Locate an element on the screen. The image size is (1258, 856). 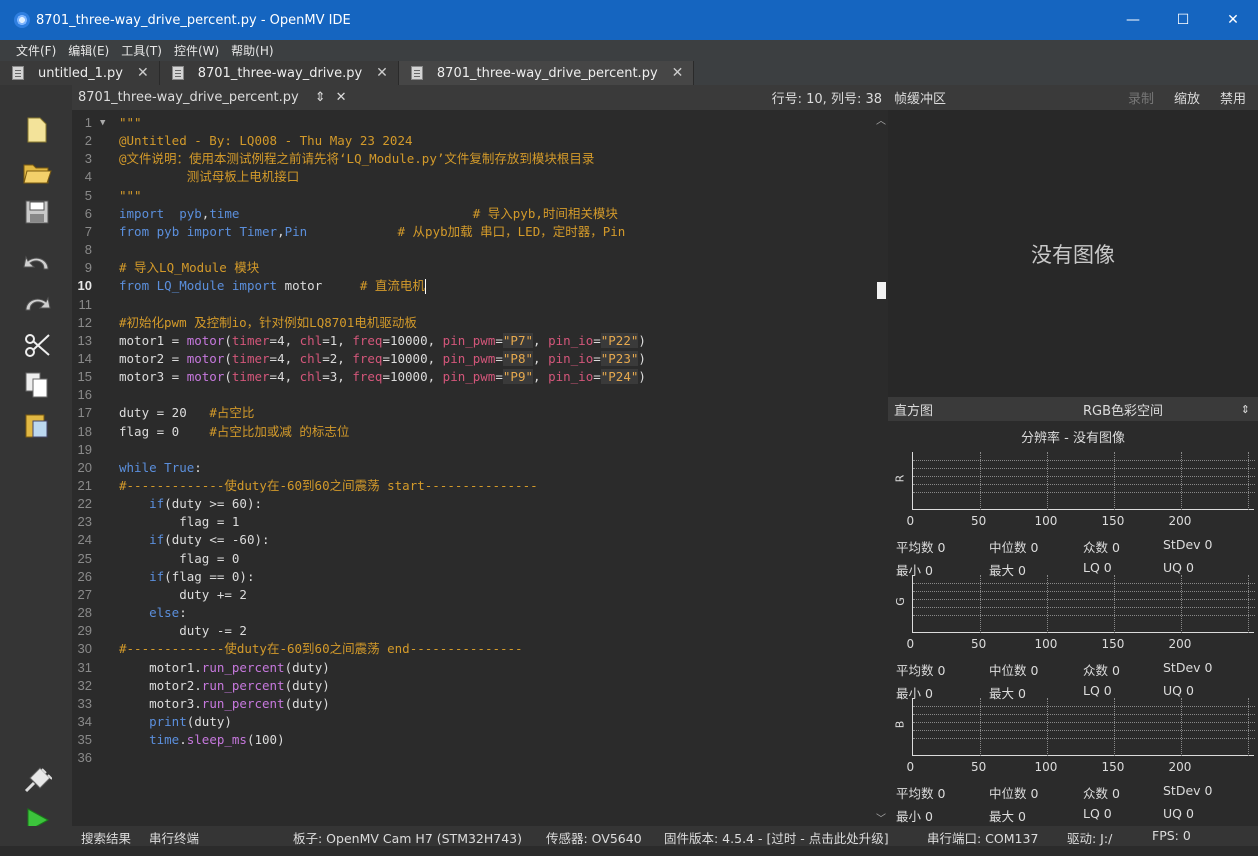
search-results-tab: 搜索结果 is located at coordinates (106, 837).